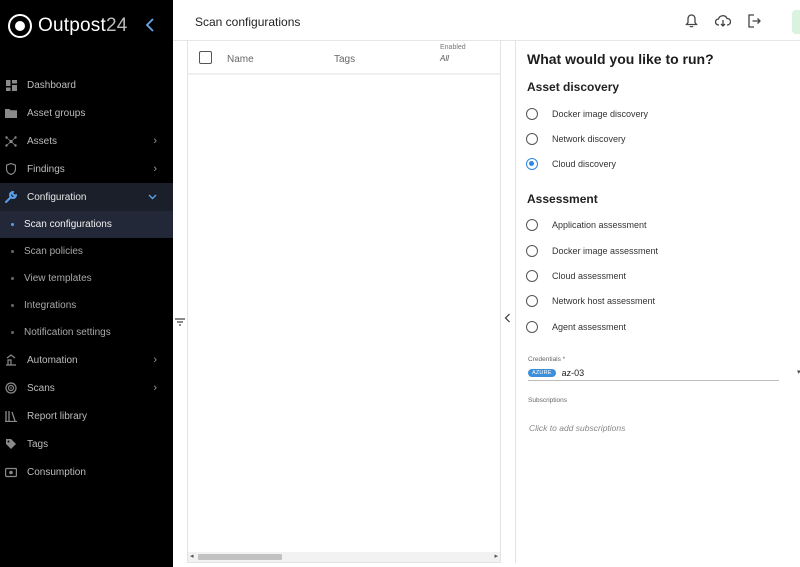  I want to click on subscriptions-input: Click to add subscriptions, so click(577, 428).